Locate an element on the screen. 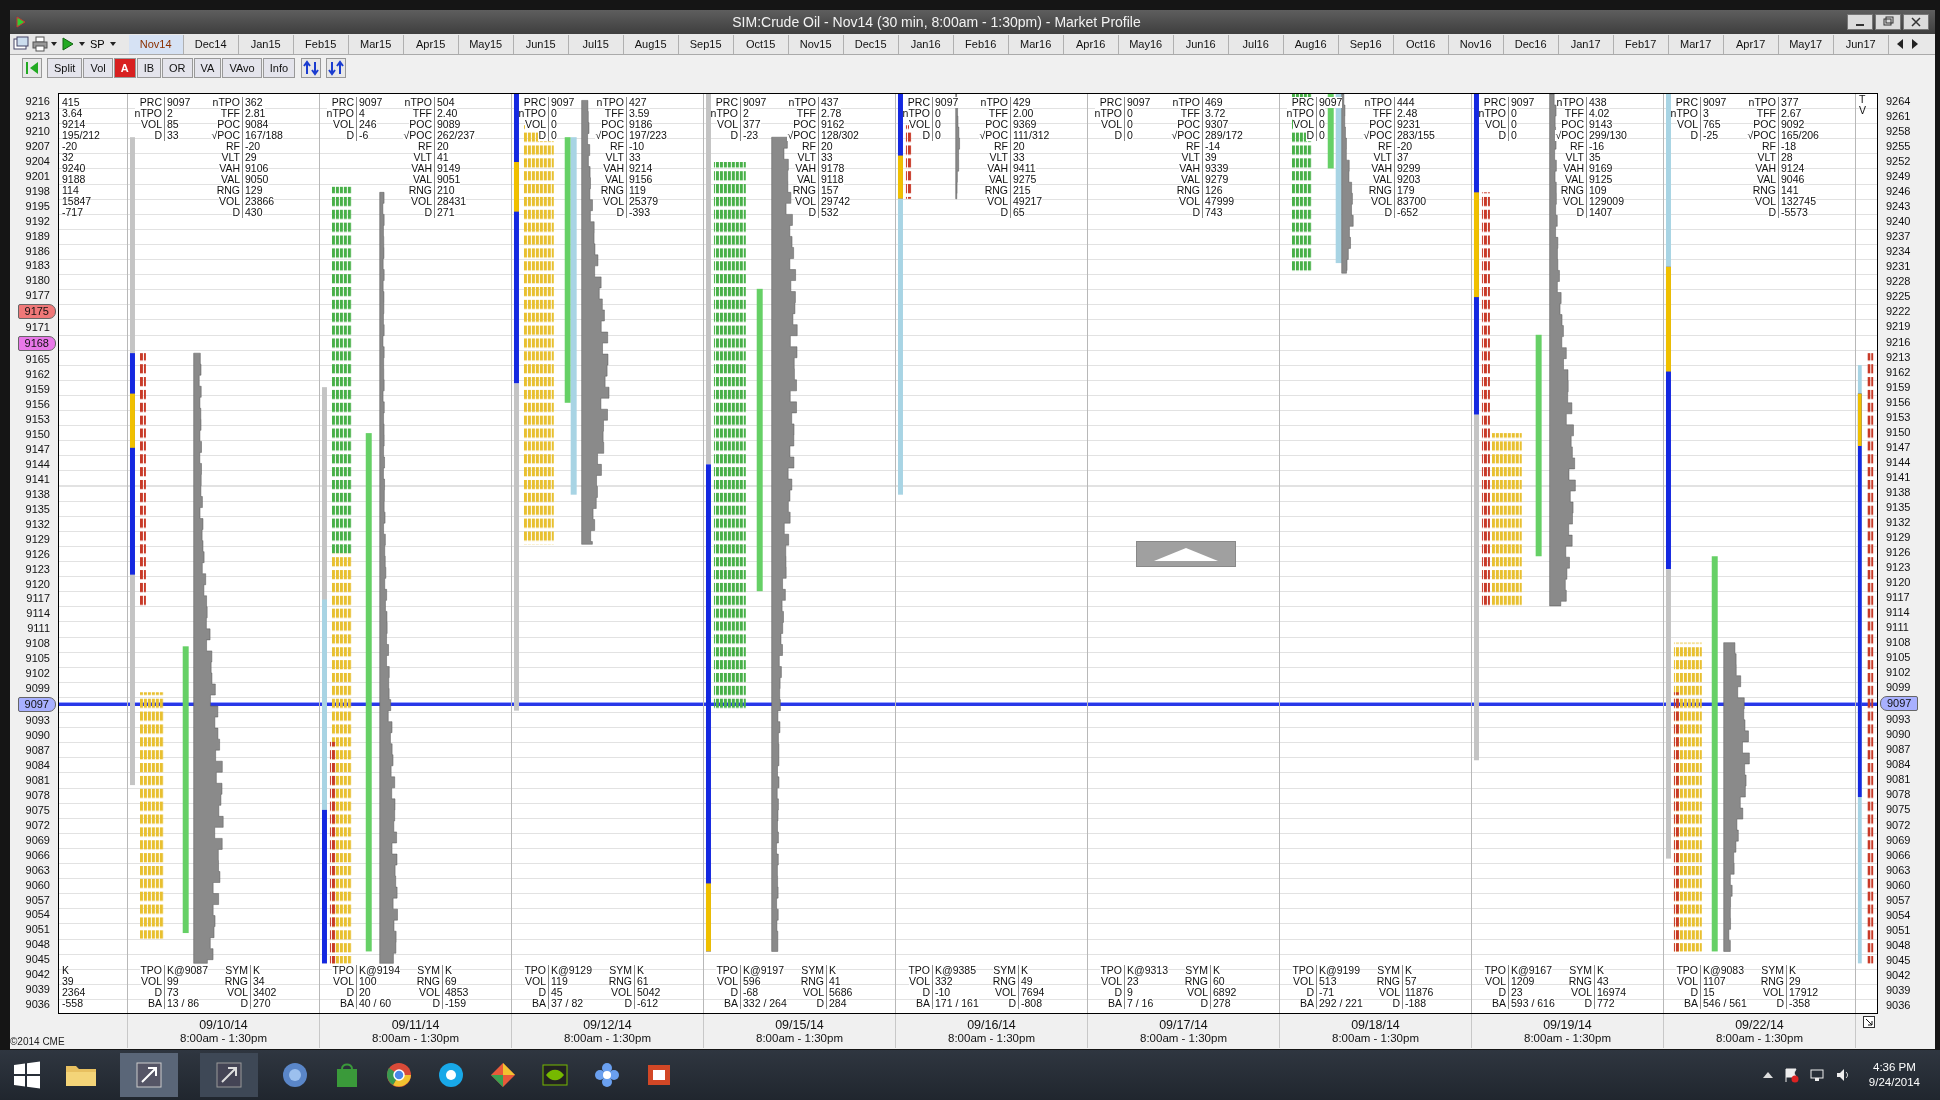 The image size is (1940, 1100). contract-tab: Jun15 is located at coordinates (541, 44).